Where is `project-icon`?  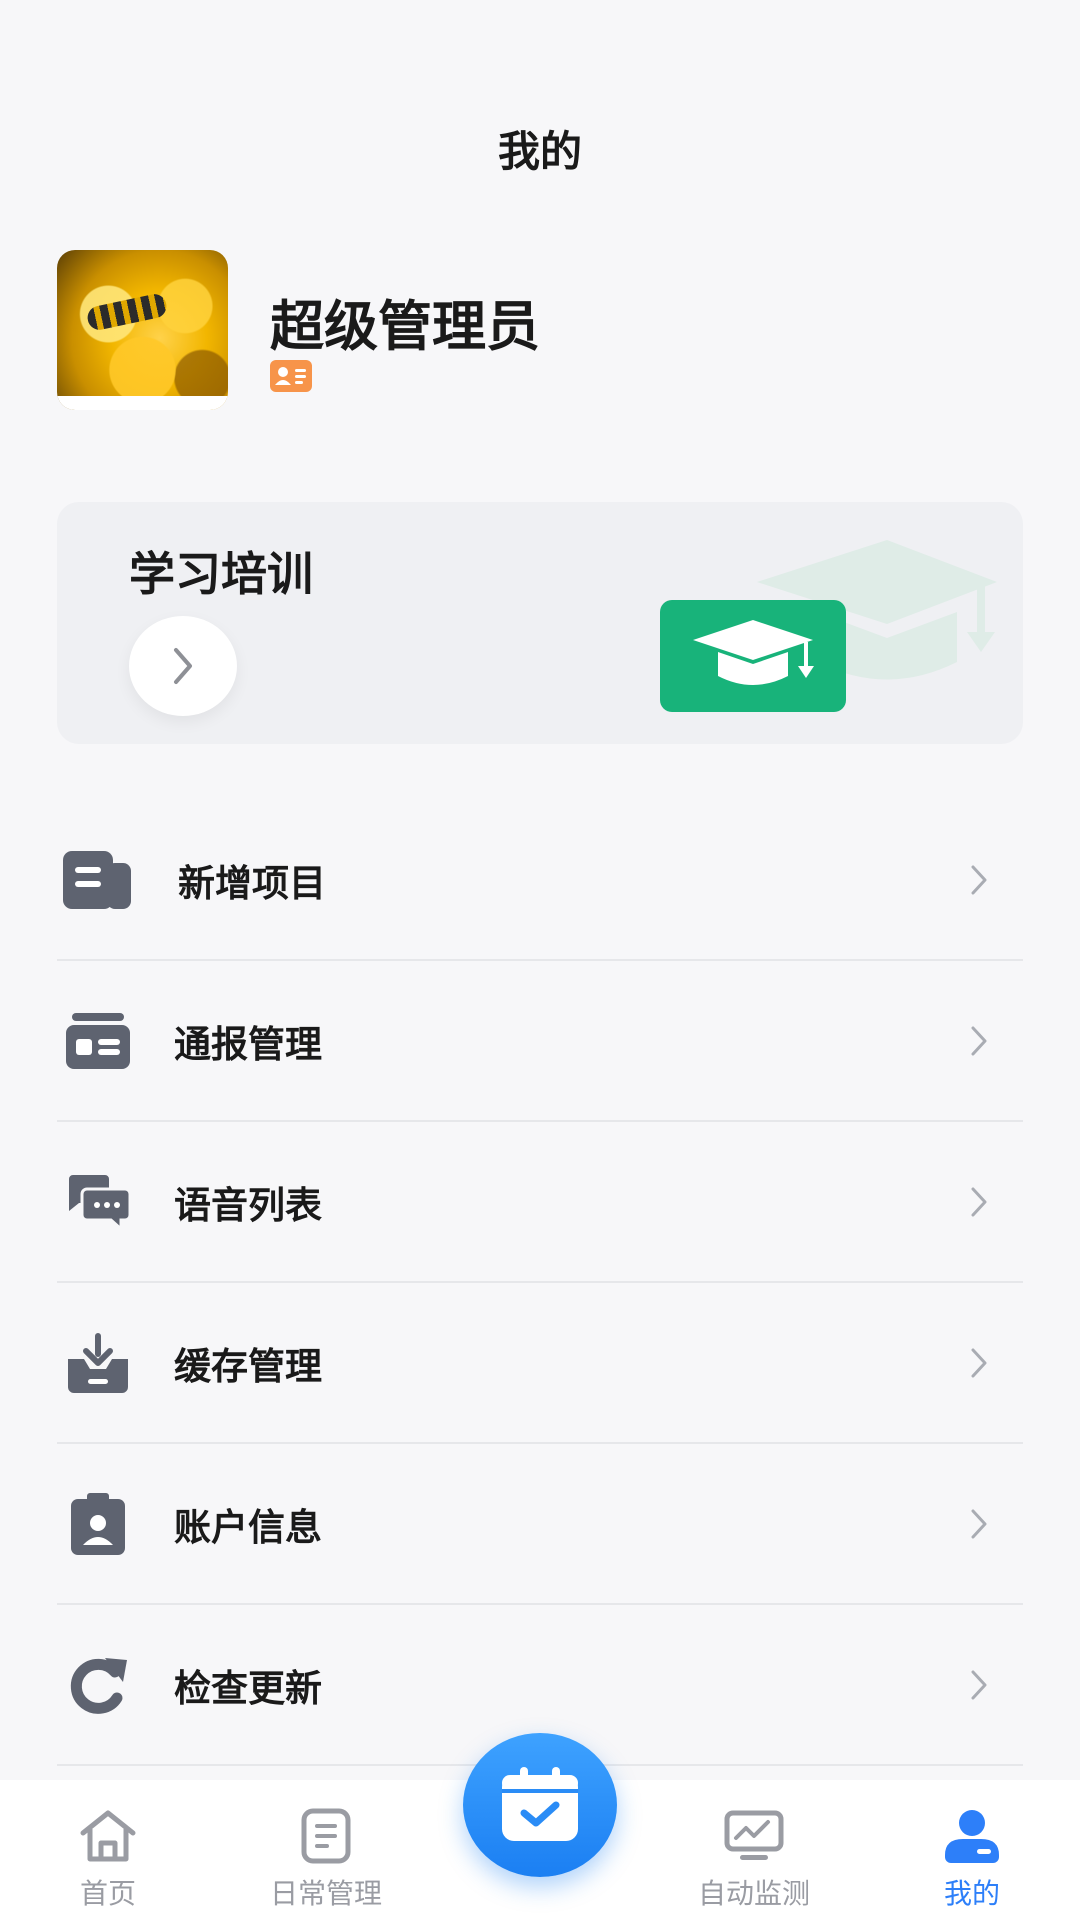 project-icon is located at coordinates (98, 880).